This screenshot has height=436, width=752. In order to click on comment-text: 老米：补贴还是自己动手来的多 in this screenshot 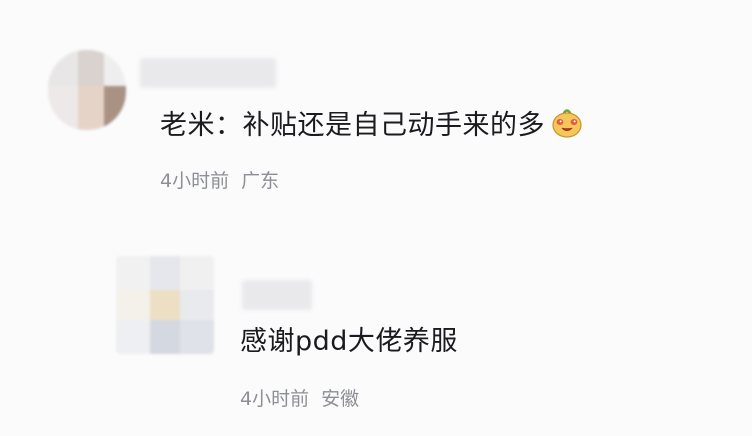, I will do `click(371, 125)`.